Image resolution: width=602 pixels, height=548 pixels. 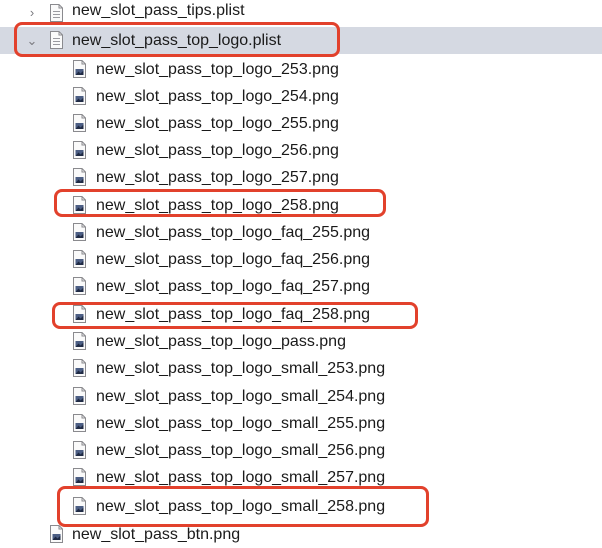 I want to click on tree-row-label: new_slot_pass_top_logo_256.png, so click(x=217, y=150).